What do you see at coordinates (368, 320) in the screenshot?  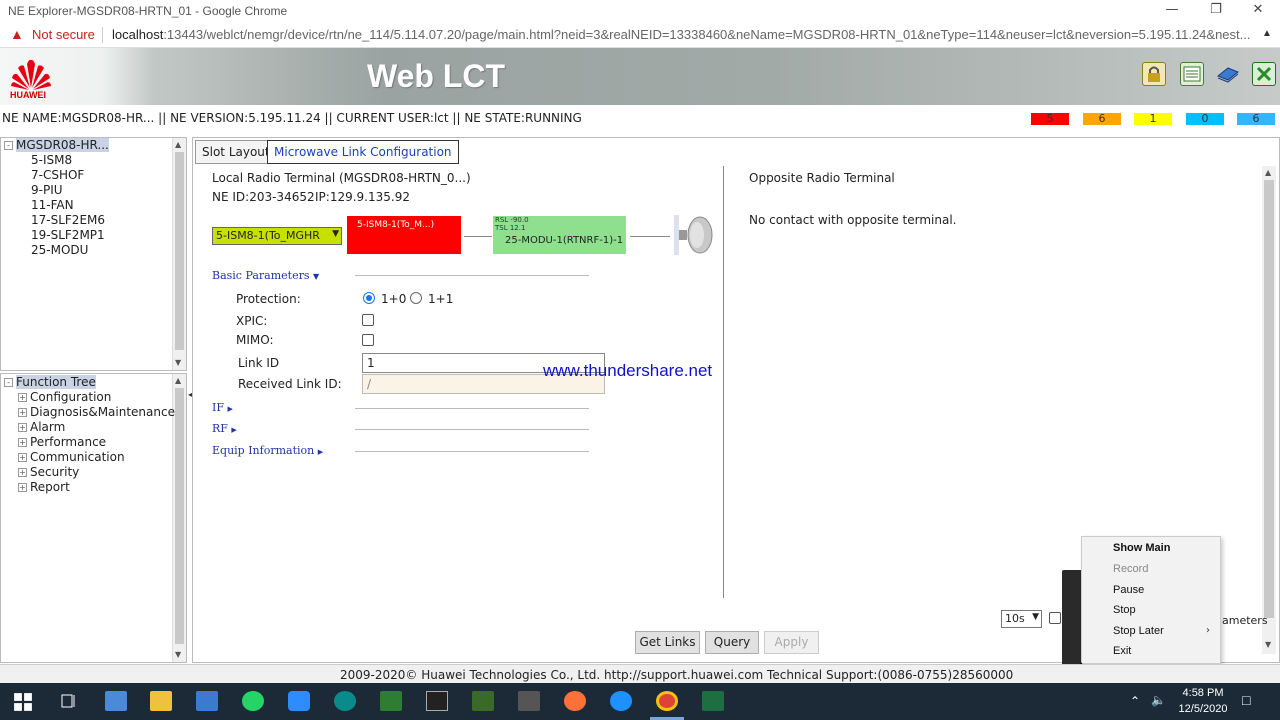 I see `xpic-checkbox` at bounding box center [368, 320].